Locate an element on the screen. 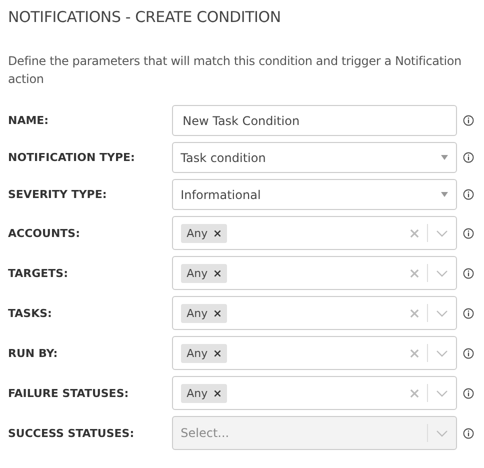  field-label: TASKS: is located at coordinates (30, 313).